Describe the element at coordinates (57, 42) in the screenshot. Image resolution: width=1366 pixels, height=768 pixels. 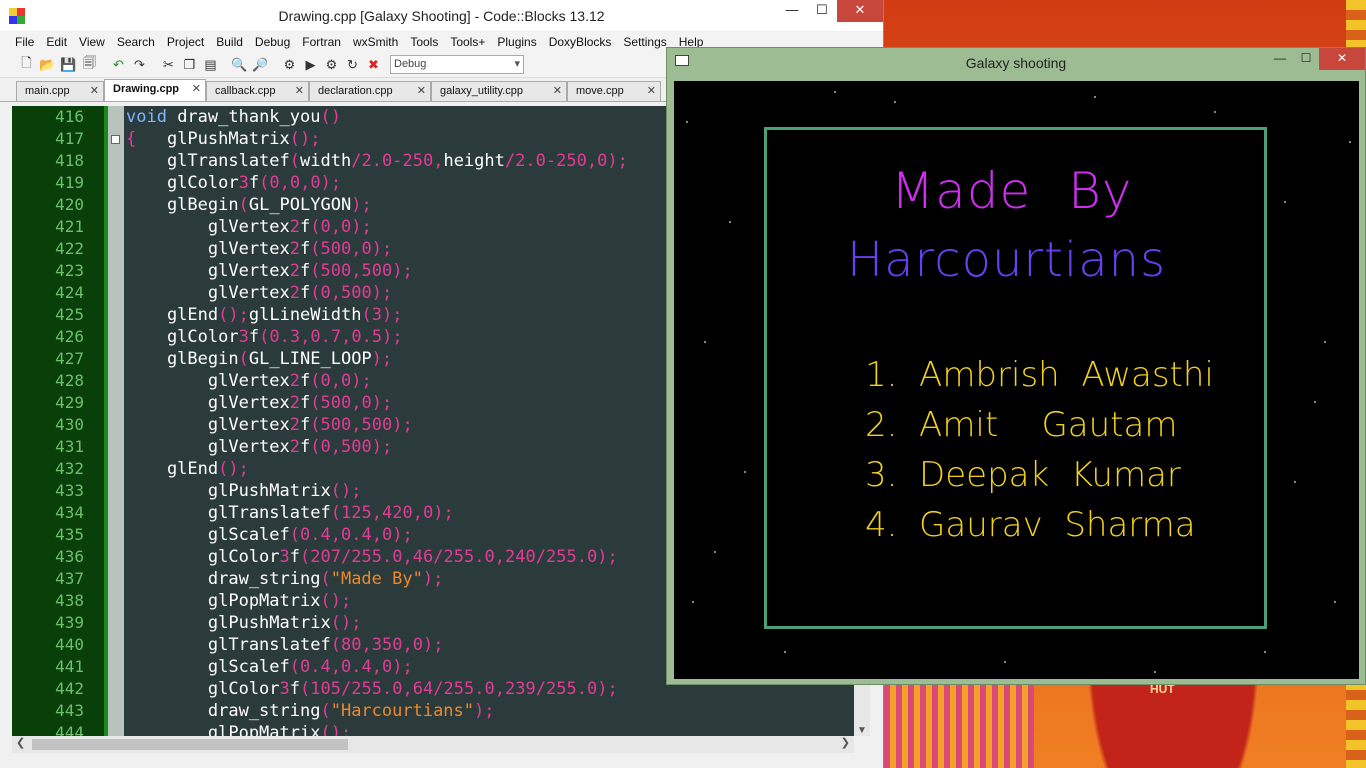
I see `menu-edit: Edit` at that location.